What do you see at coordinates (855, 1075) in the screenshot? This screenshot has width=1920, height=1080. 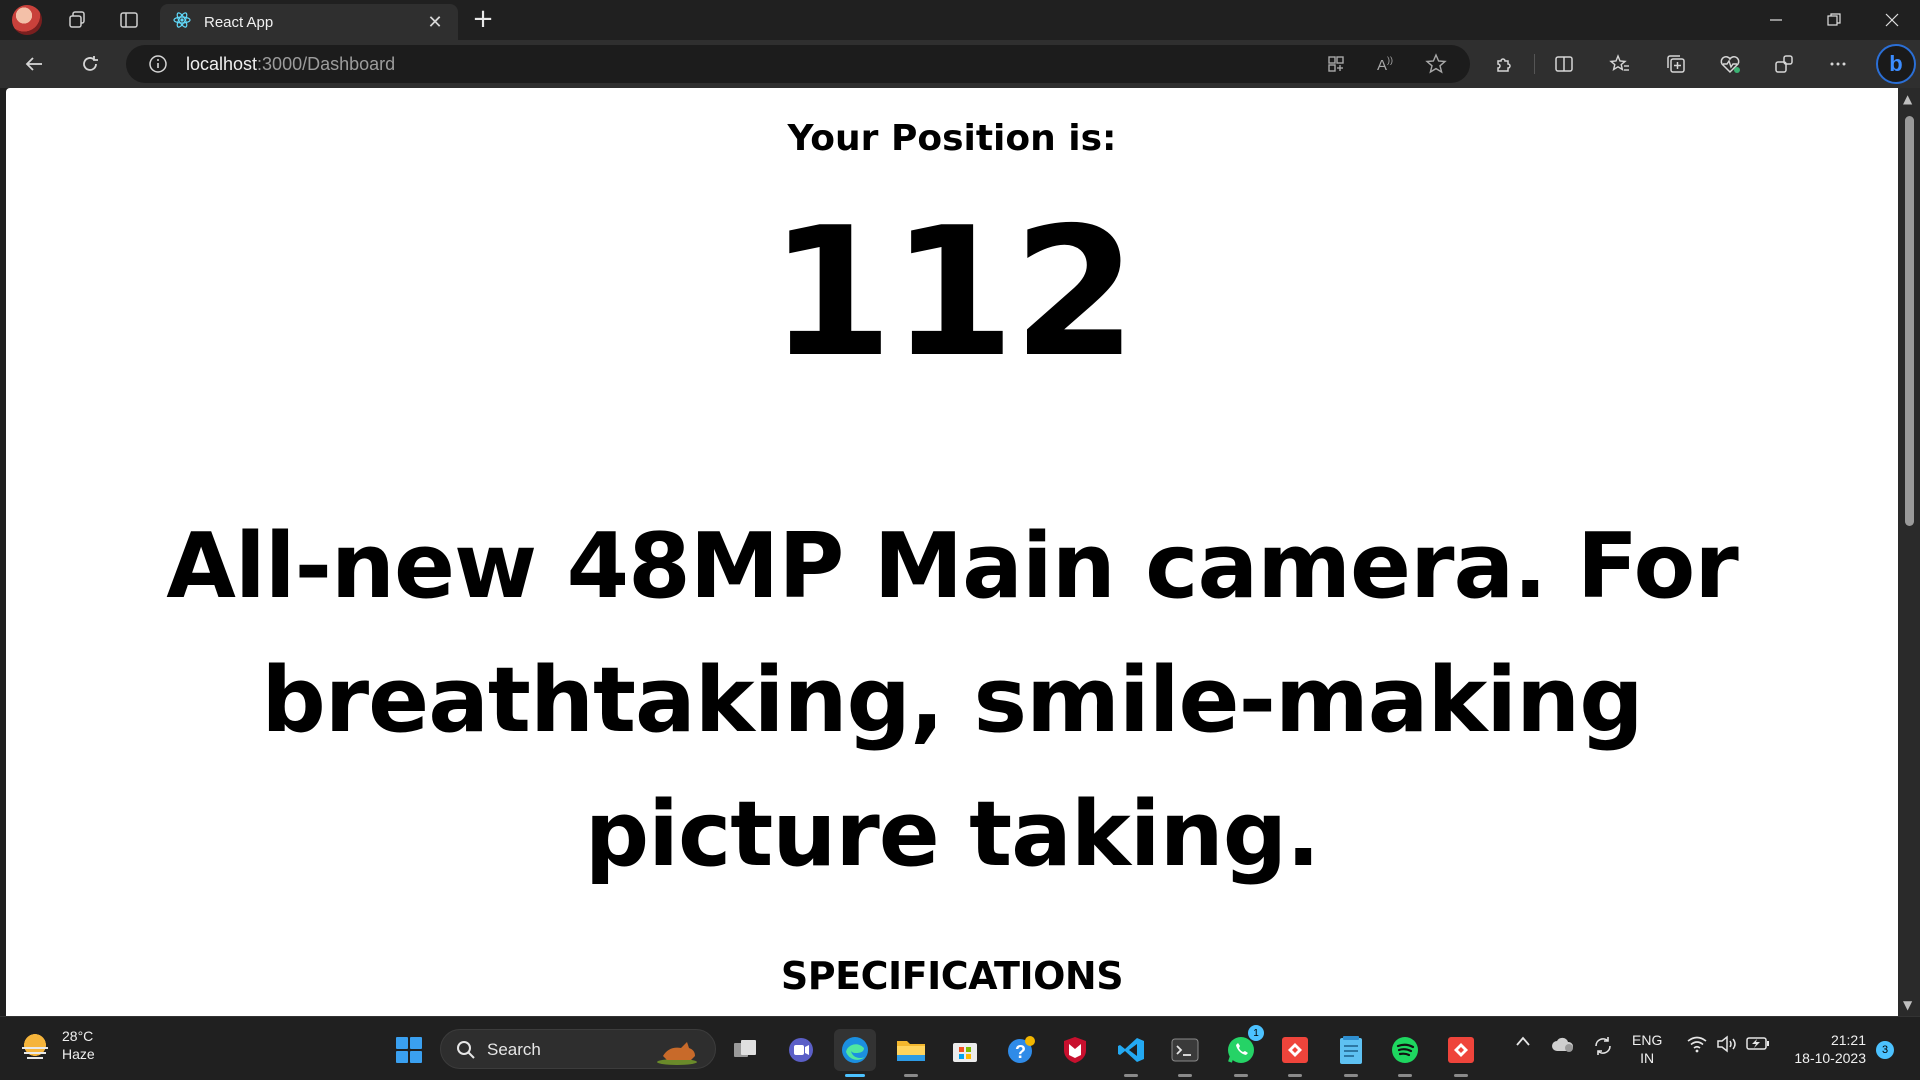 I see `active-indicator` at bounding box center [855, 1075].